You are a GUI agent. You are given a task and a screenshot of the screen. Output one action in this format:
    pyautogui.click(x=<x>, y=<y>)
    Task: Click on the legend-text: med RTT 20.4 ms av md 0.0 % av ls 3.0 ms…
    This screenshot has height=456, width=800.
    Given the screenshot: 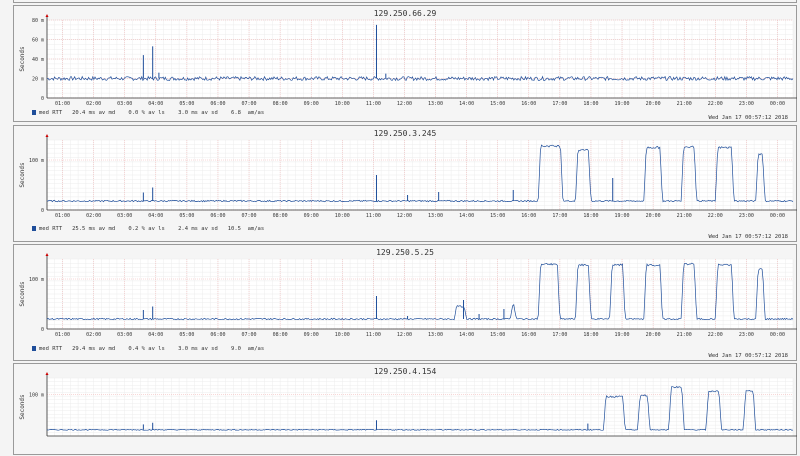 What is the action you would take?
    pyautogui.click(x=152, y=113)
    